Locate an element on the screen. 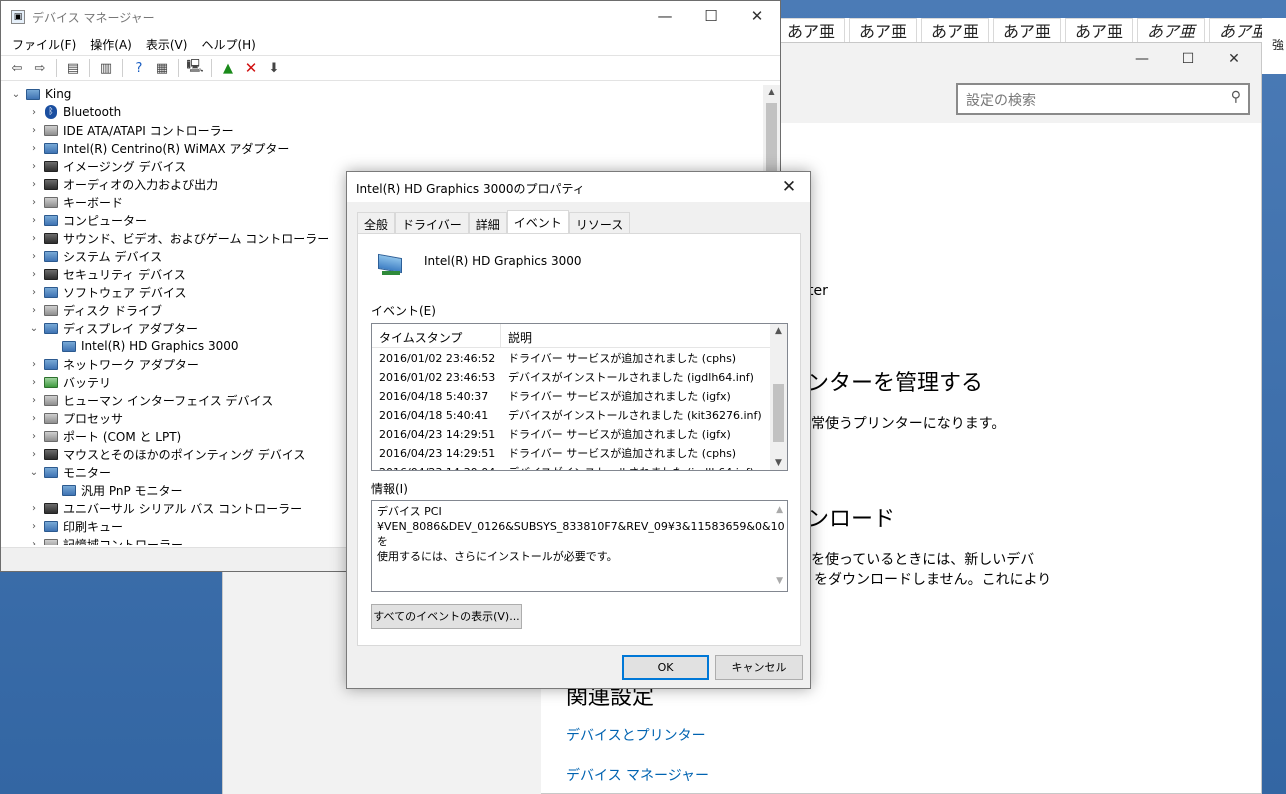 Image resolution: width=1286 pixels, height=794 pixels. usb-icon is located at coordinates (51, 508).